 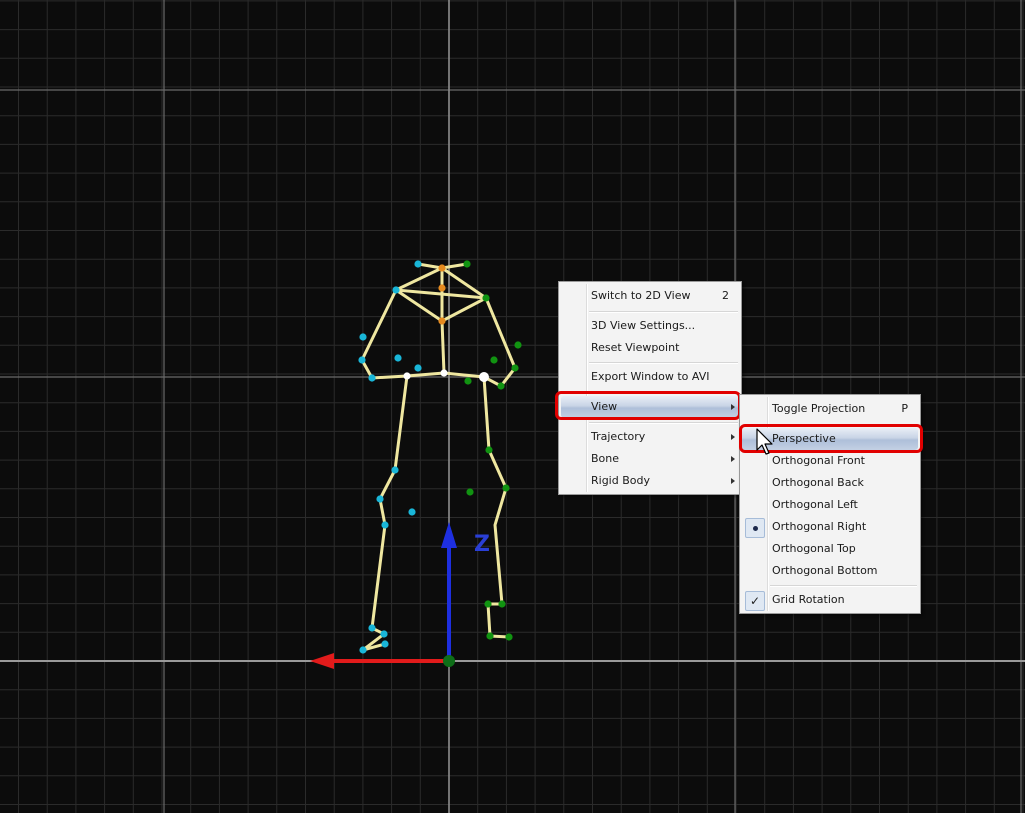 I want to click on axis-x-arrow, so click(x=322, y=661).